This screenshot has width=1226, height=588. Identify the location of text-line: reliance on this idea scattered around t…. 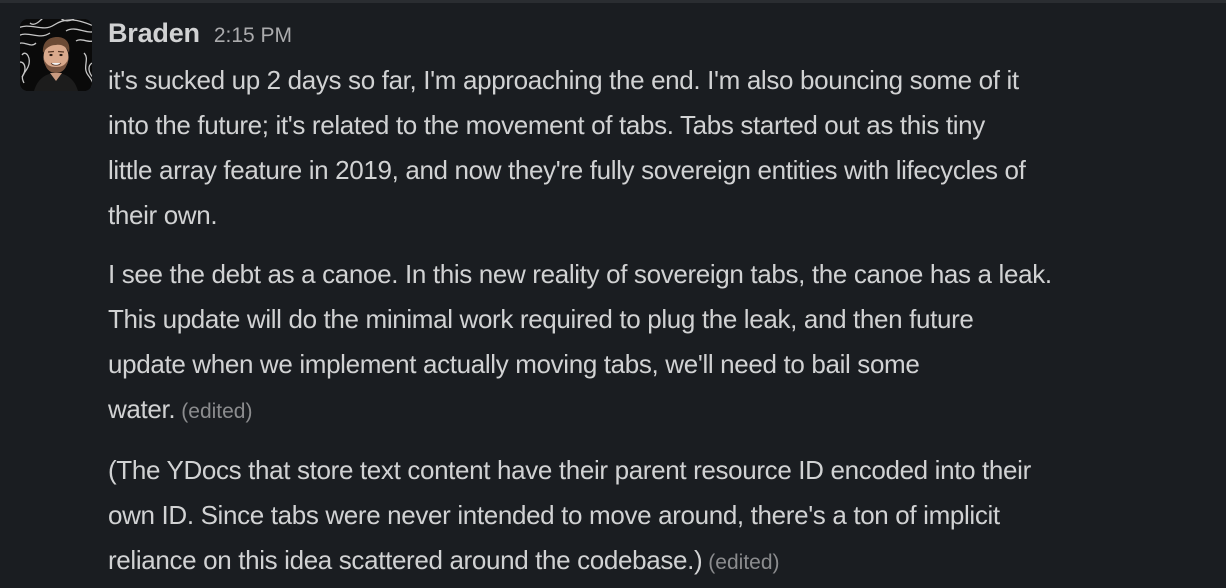
(405, 560).